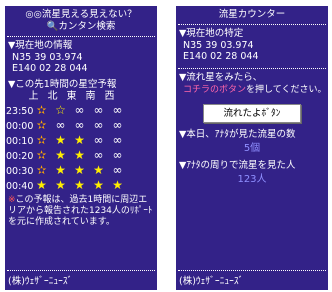 This screenshot has width=332, height=292. I want to click on forecast-row: 00:20 ✫ ★ ★ ∞ ∞, so click(81, 155).